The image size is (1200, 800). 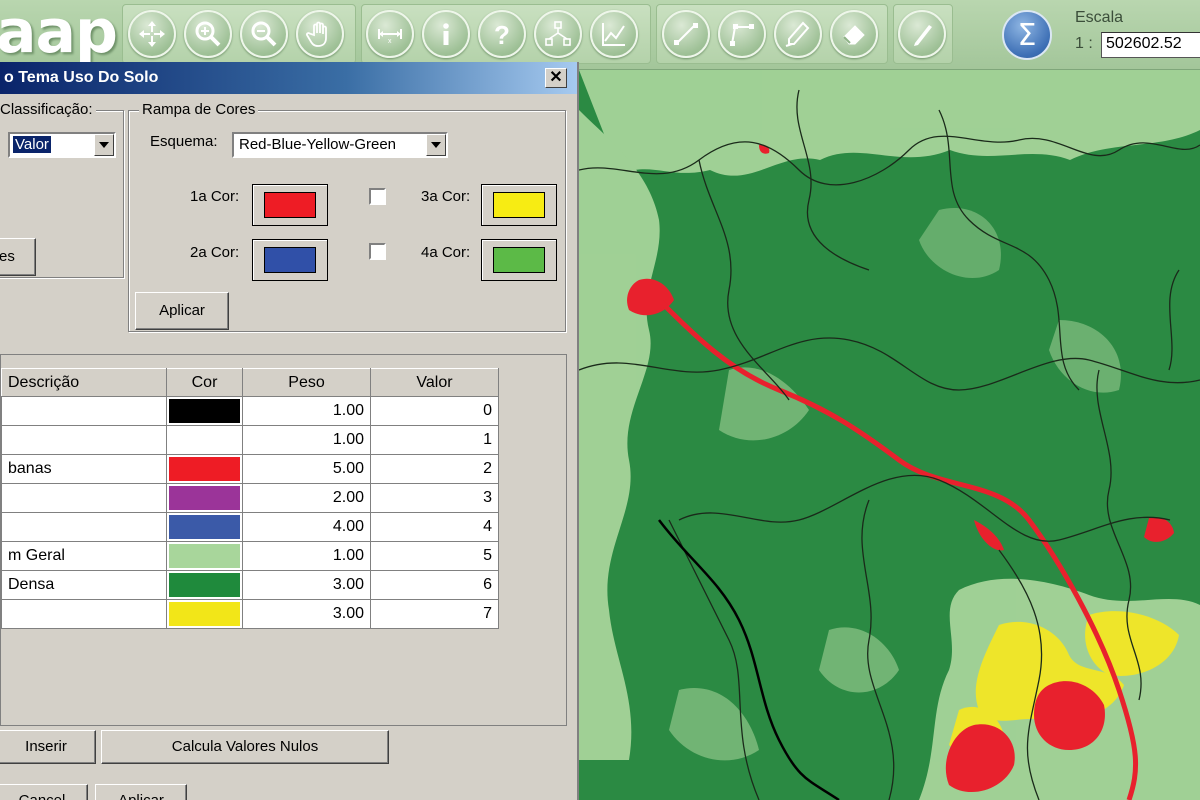 What do you see at coordinates (434, 411) in the screenshot?
I see `value-cell: 0` at bounding box center [434, 411].